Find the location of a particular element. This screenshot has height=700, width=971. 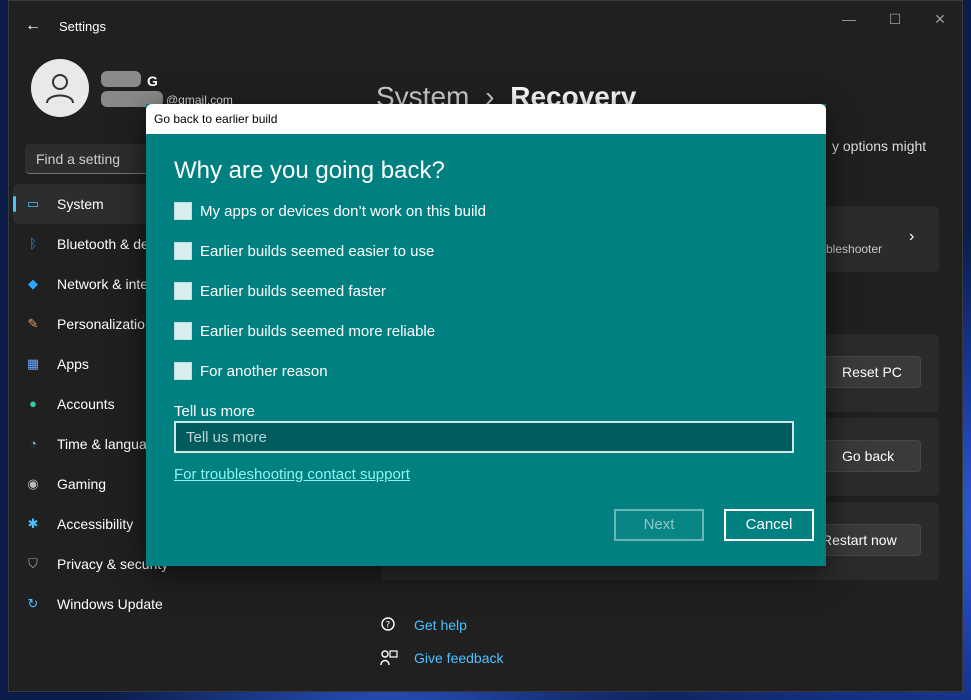

maximize-icon: ☐ is located at coordinates (895, 19).